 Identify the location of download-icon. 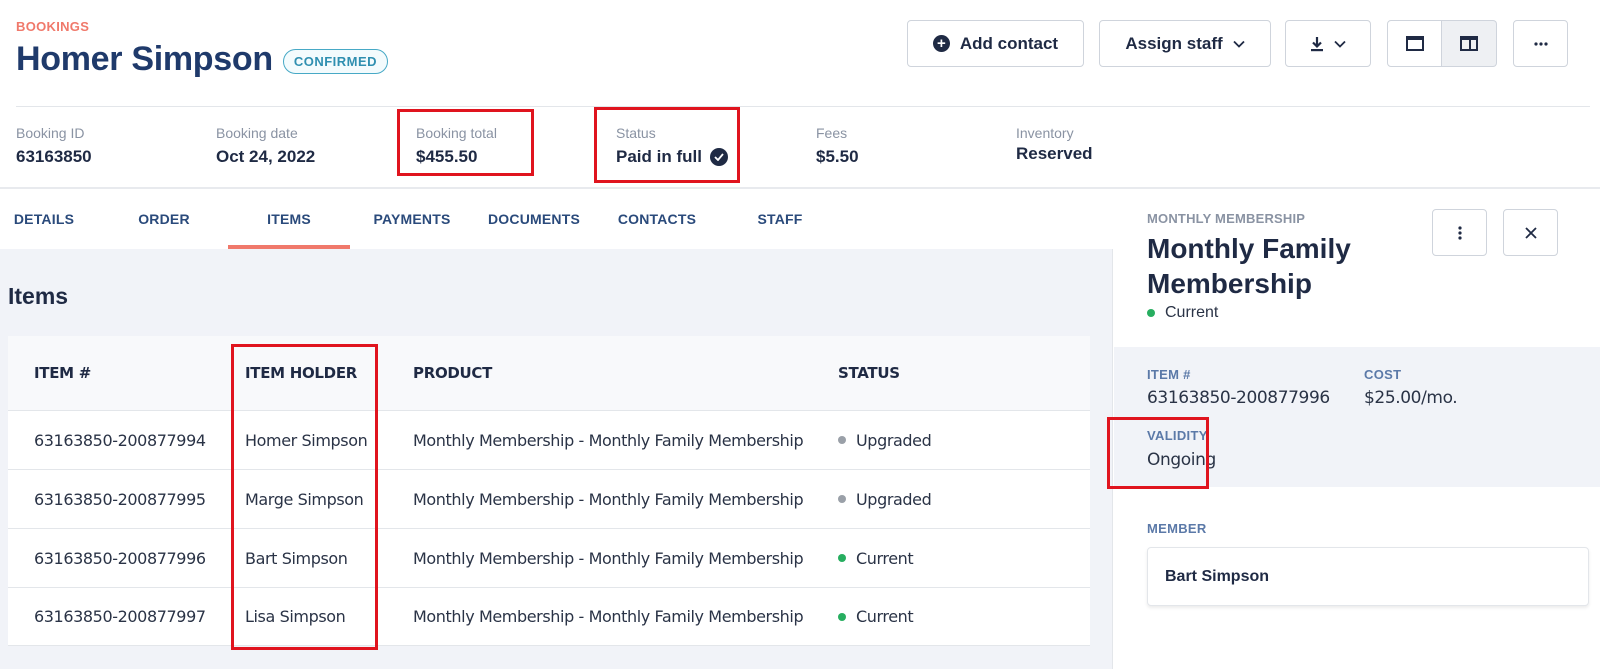
(1317, 44).